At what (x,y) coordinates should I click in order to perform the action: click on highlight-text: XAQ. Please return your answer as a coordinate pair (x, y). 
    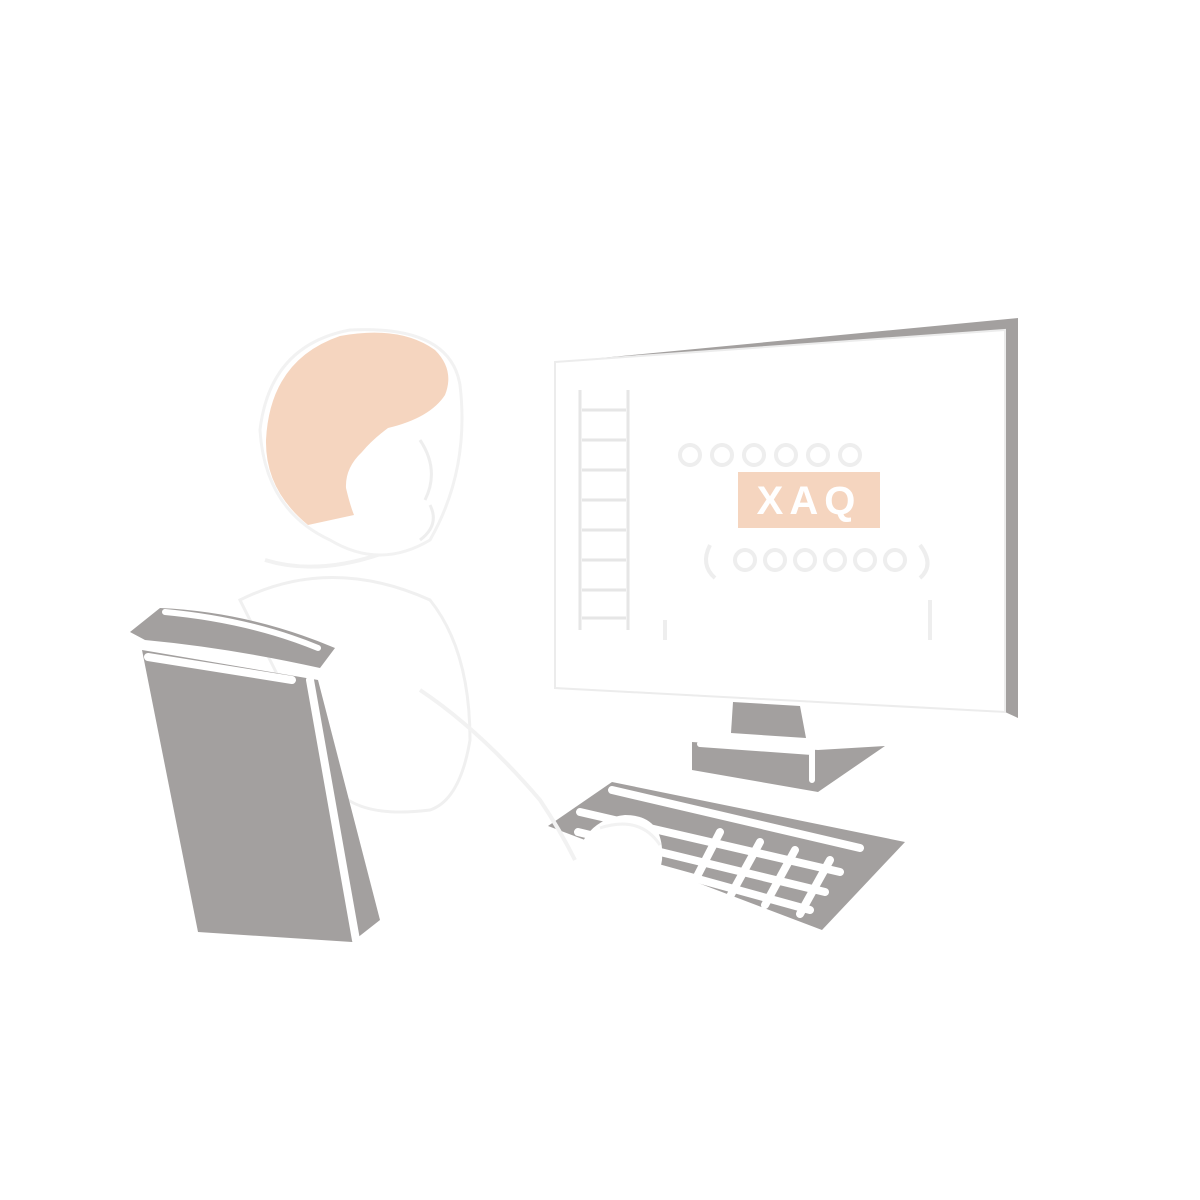
    Looking at the image, I should click on (809, 501).